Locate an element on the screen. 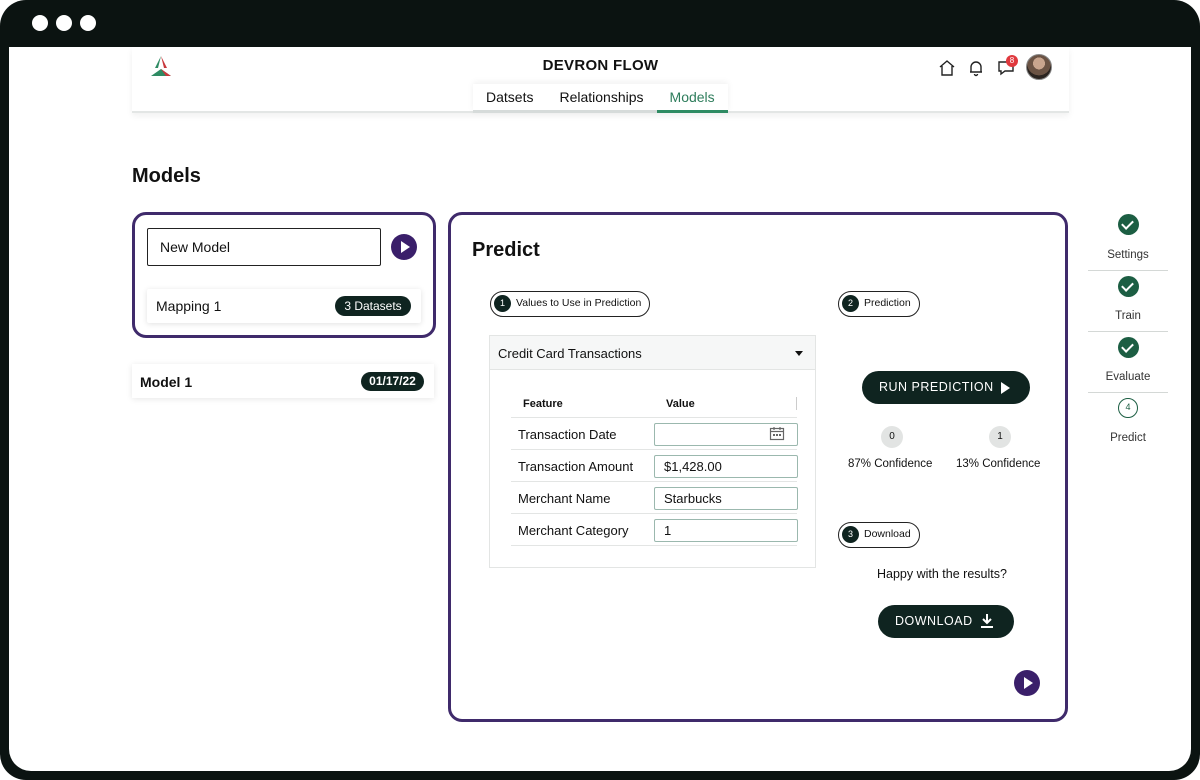 The width and height of the screenshot is (1200, 780). merchant-category-input: 1 is located at coordinates (726, 530).